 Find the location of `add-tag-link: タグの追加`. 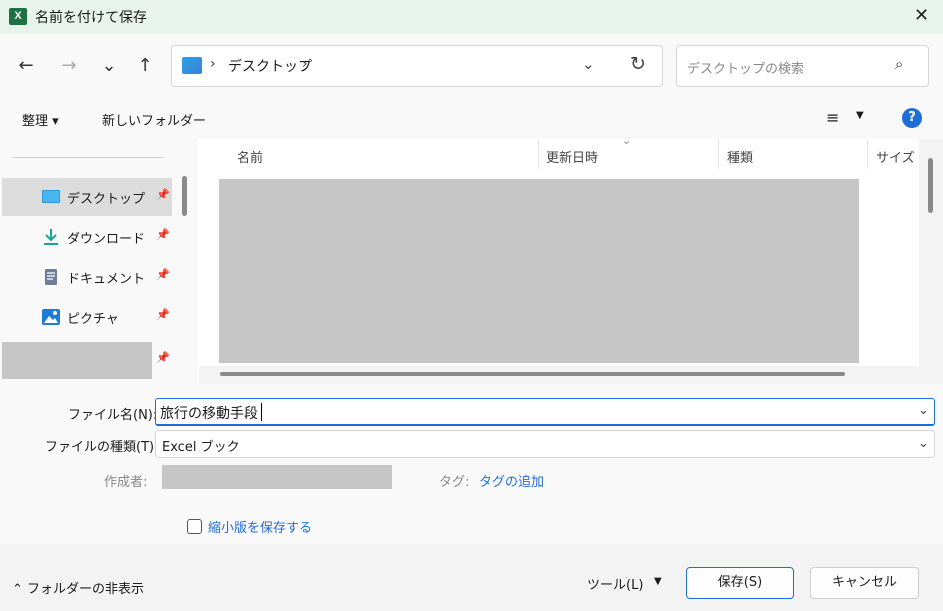

add-tag-link: タグの追加 is located at coordinates (511, 480).